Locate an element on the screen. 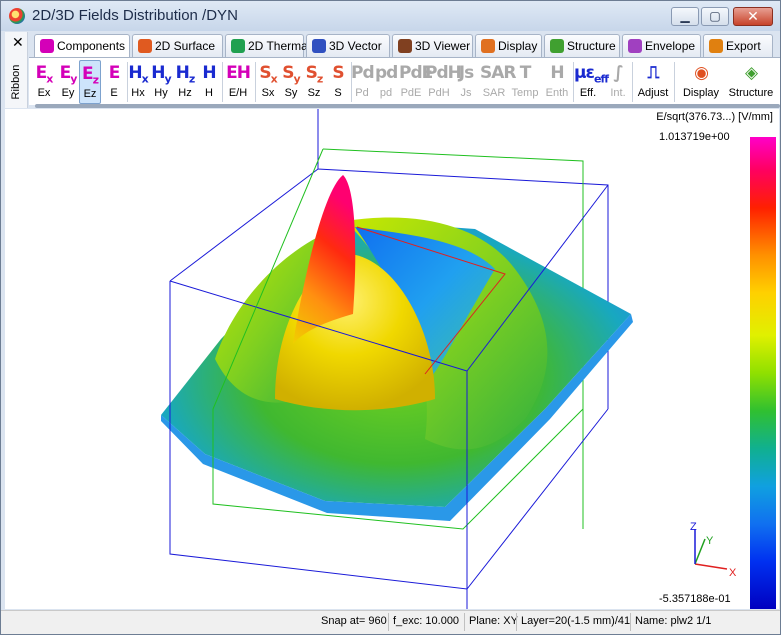  tool-adjust-icon: ⎍ is located at coordinates (653, 73).